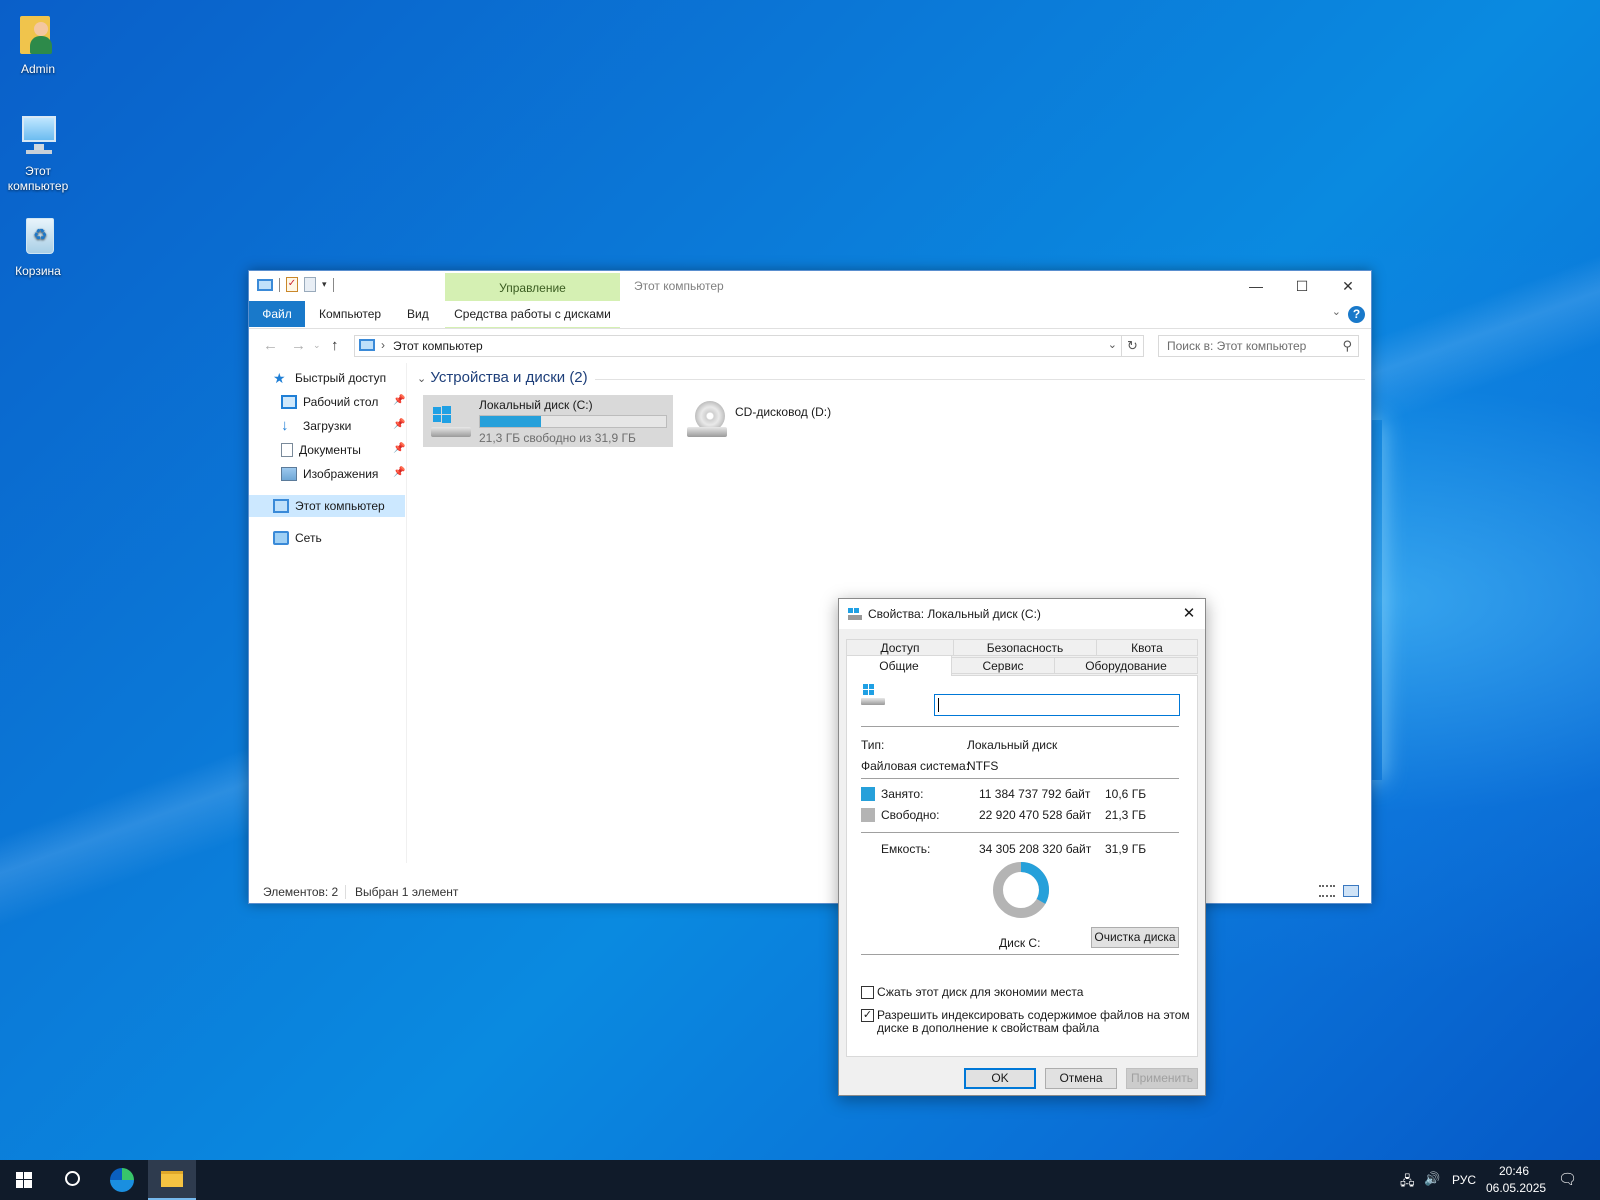 The width and height of the screenshot is (1600, 1200). What do you see at coordinates (277, 314) in the screenshot?
I see `tab-file: Файл` at bounding box center [277, 314].